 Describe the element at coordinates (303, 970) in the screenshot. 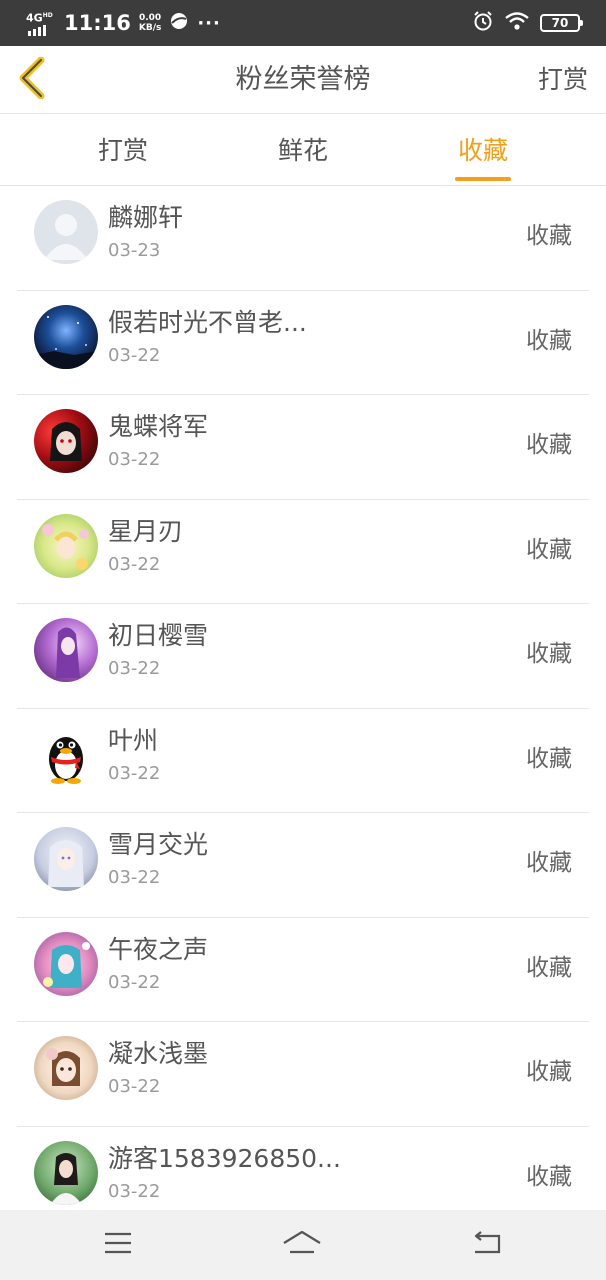

I see `list-item: 午夜之声 03-22 收藏` at that location.